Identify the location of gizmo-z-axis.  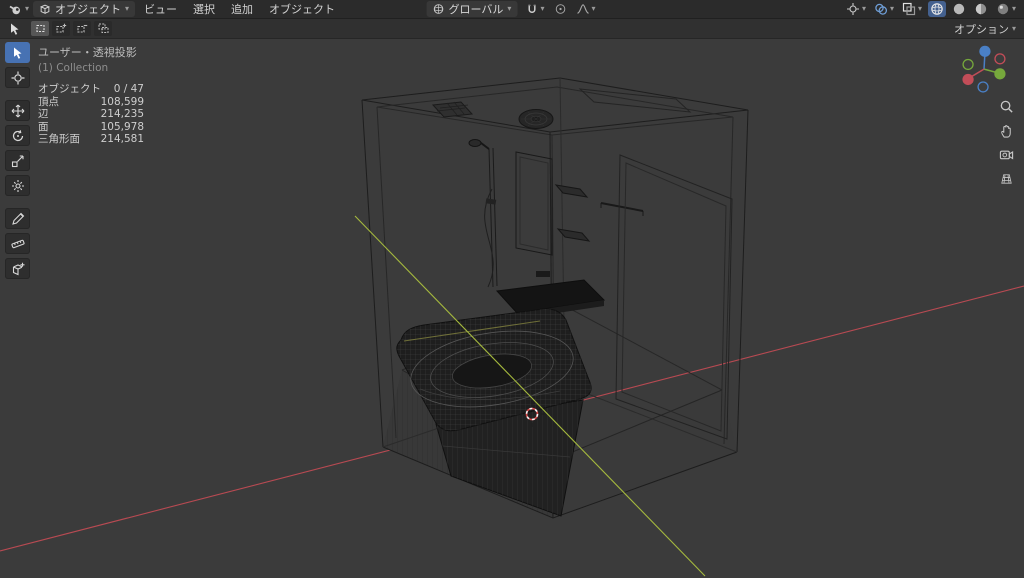
(985, 51).